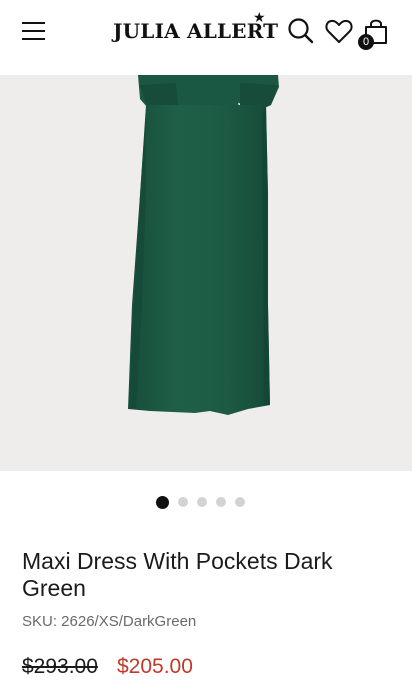 This screenshot has height=700, width=412. What do you see at coordinates (60, 666) in the screenshot?
I see `original-price: $293.00` at bounding box center [60, 666].